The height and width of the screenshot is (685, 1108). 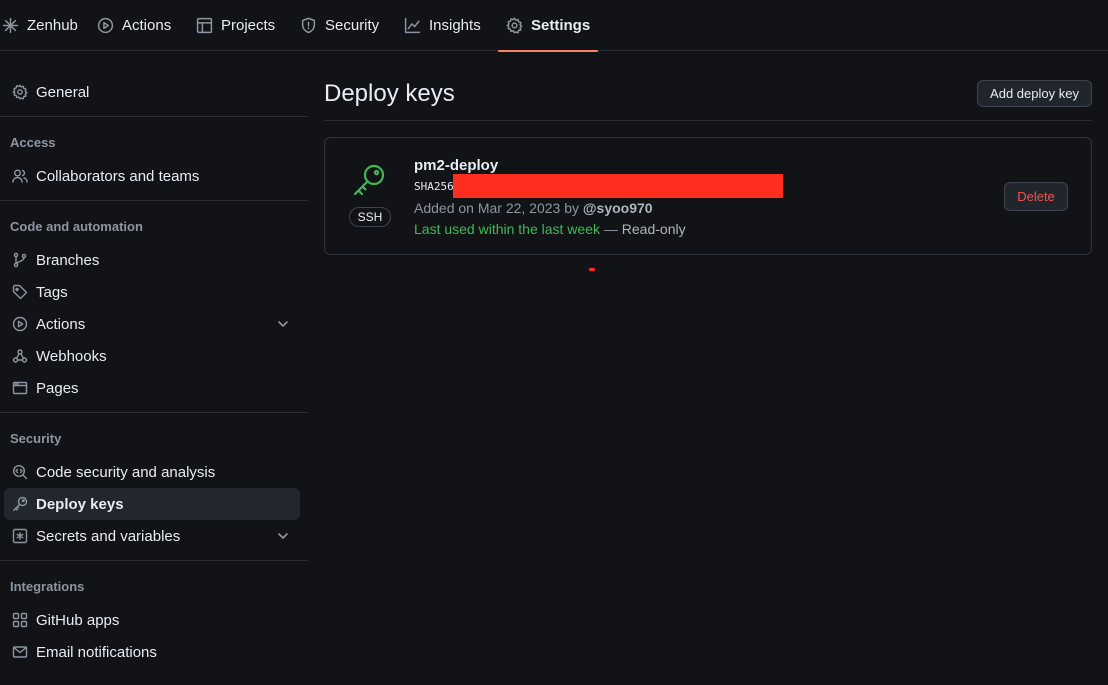 What do you see at coordinates (47, 586) in the screenshot?
I see `sidebar-section-integrations: Integrations` at bounding box center [47, 586].